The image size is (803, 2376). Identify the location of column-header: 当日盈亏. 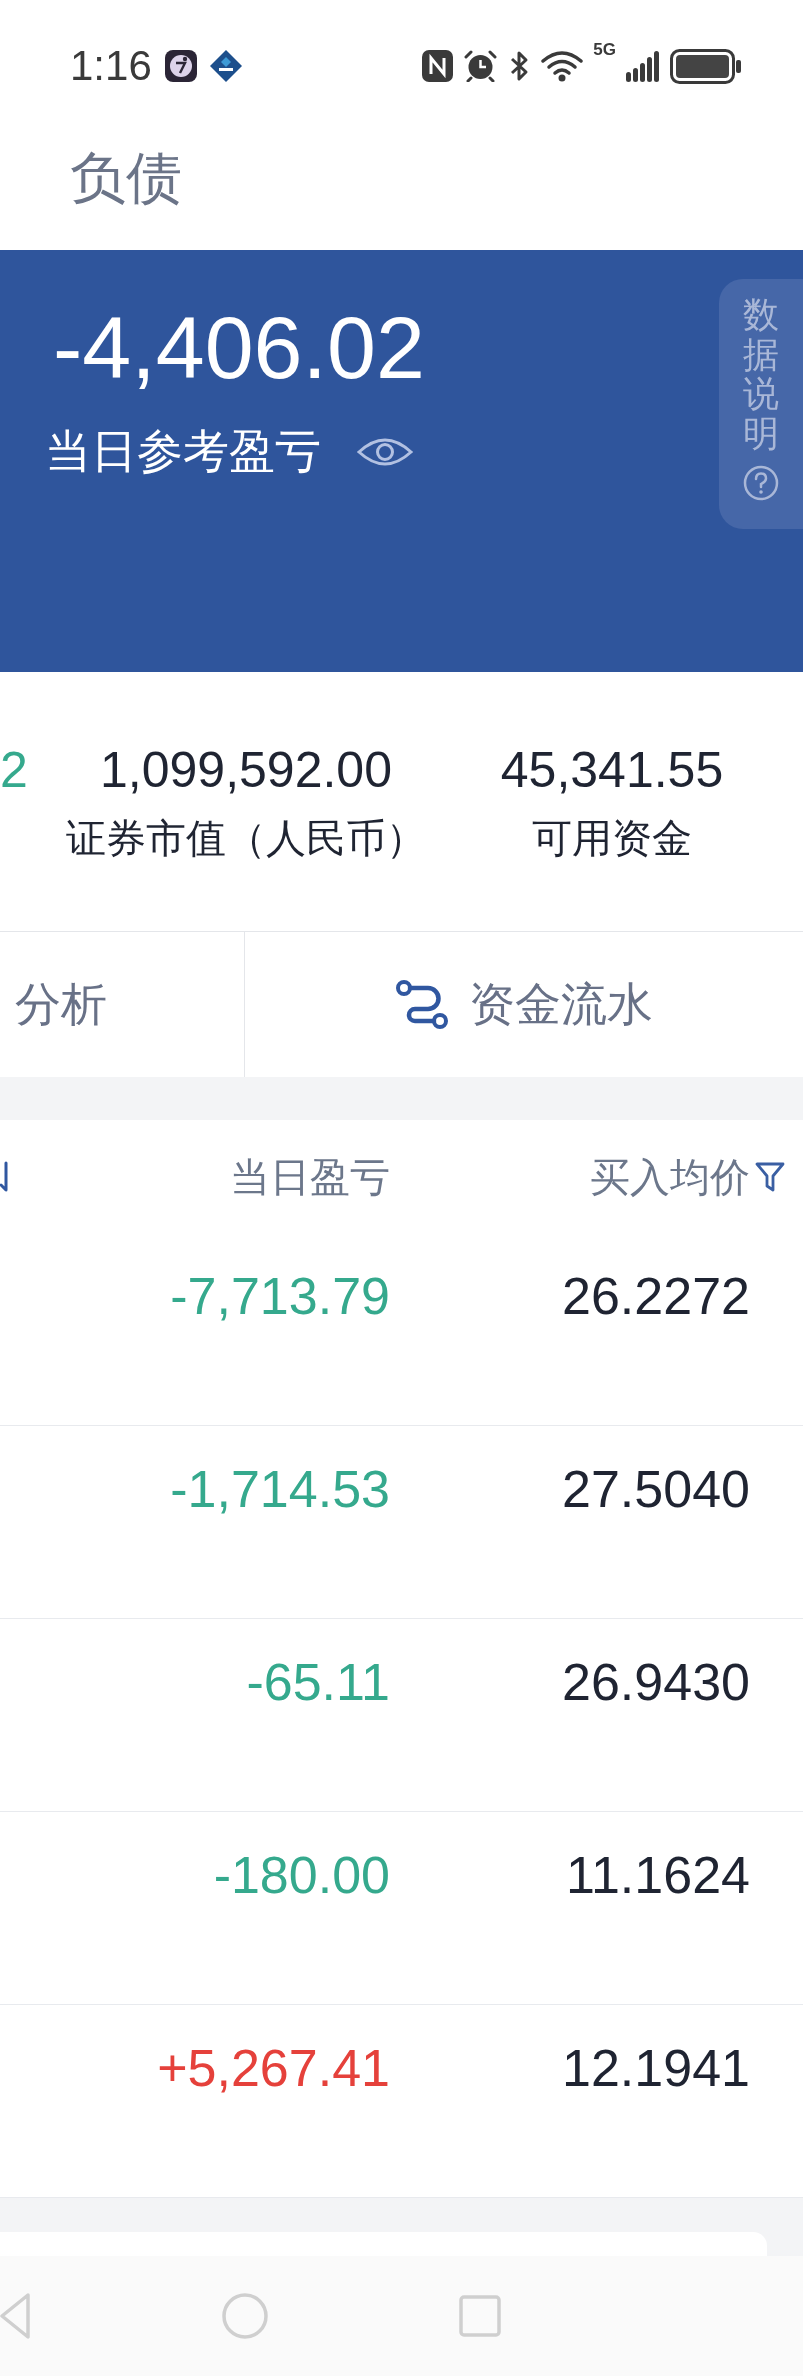
(309, 1177).